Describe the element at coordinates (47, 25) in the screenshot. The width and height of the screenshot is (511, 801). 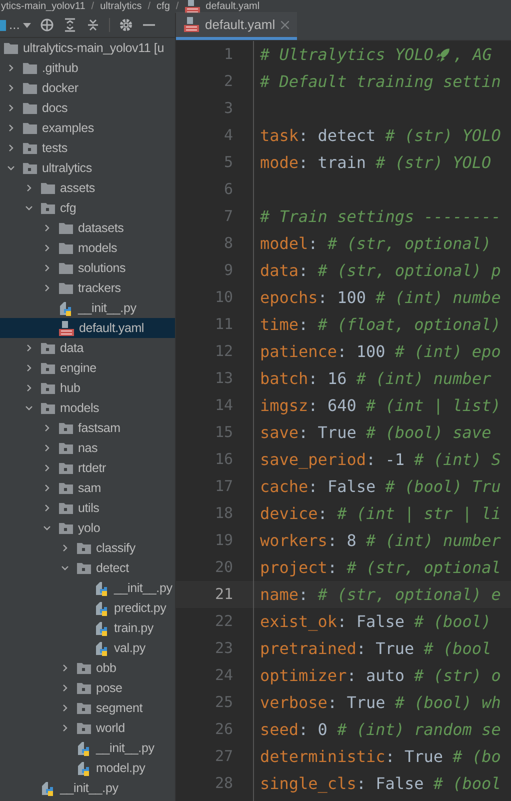
I see `crosshair-icon` at that location.